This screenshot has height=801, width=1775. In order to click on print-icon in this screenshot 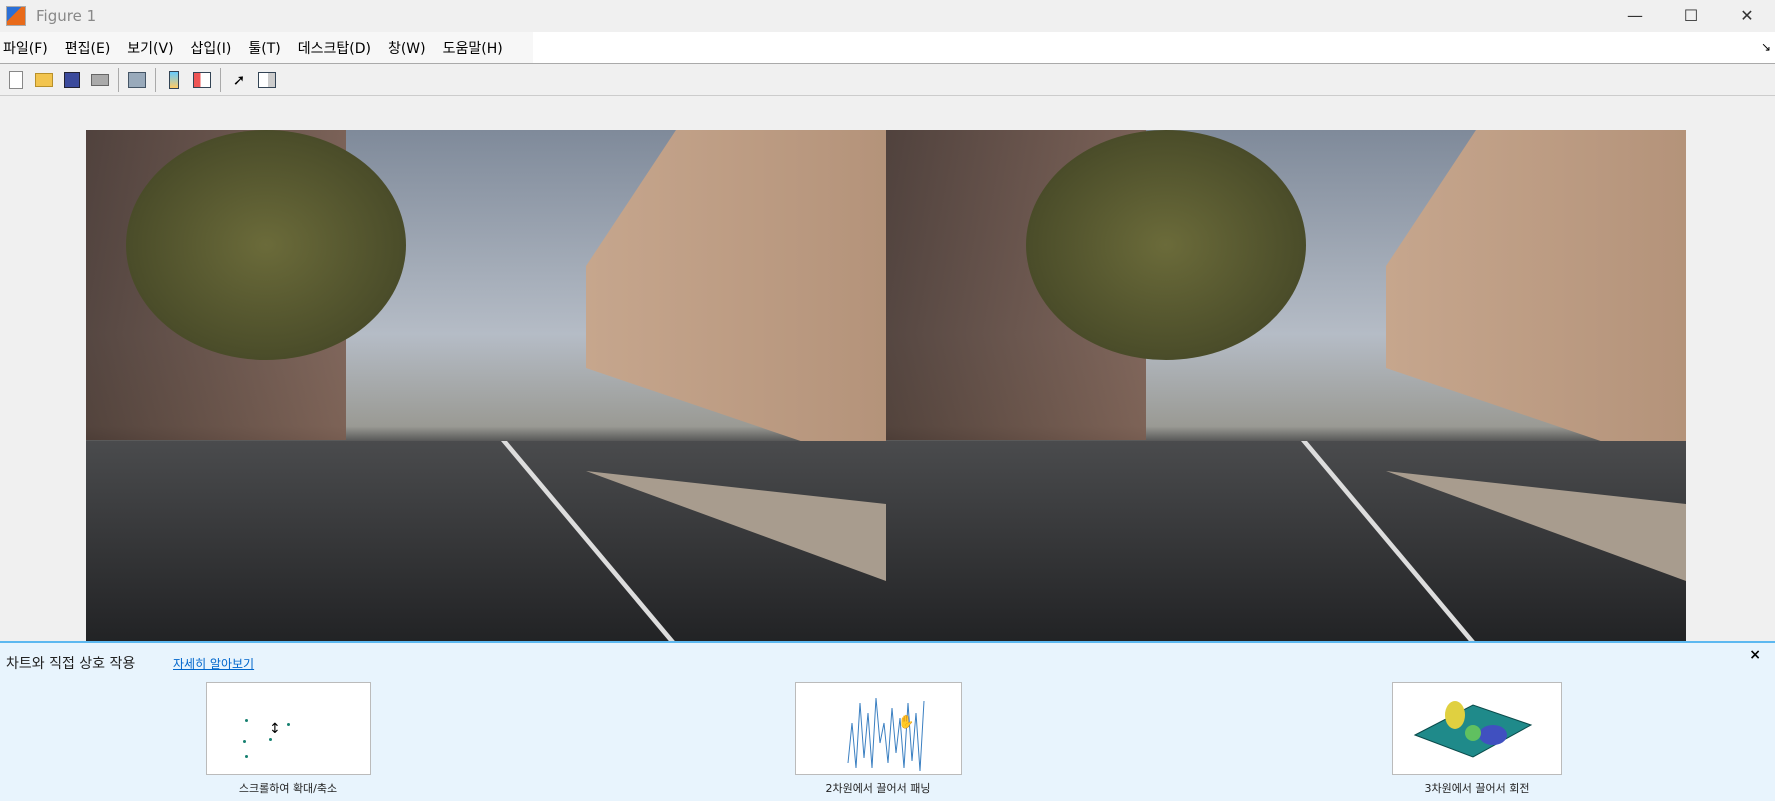, I will do `click(100, 80)`.